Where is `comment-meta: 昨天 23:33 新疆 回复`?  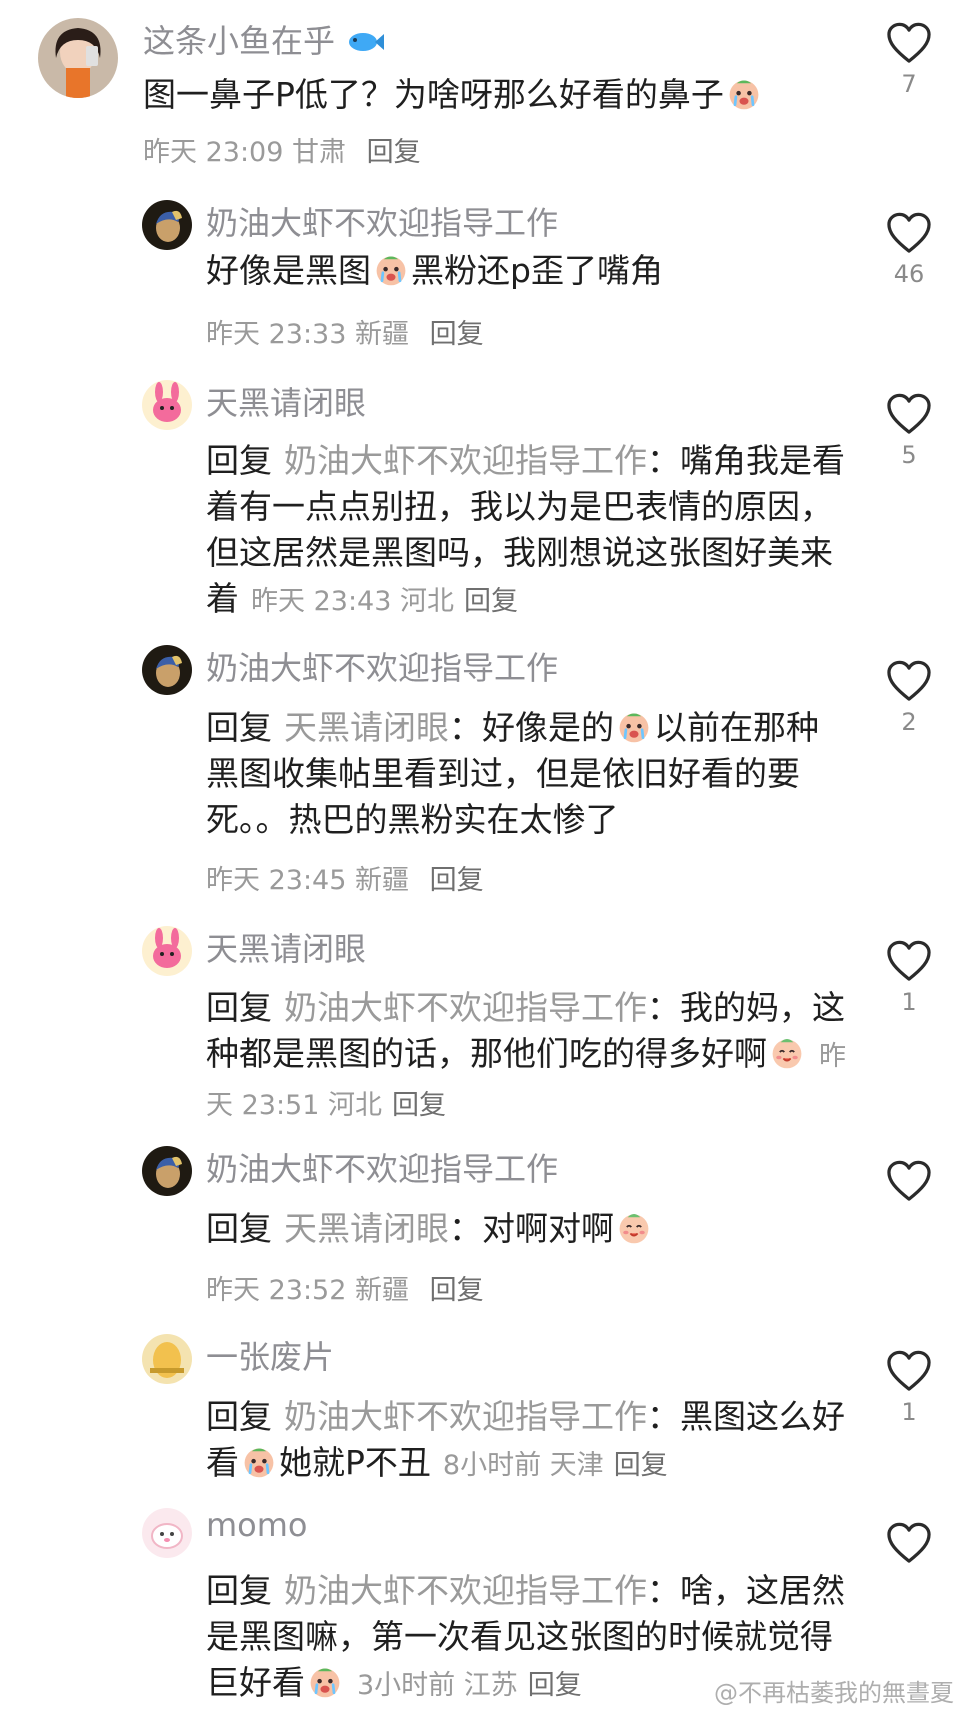
comment-meta: 昨天 23:33 新疆 回复 is located at coordinates (345, 331).